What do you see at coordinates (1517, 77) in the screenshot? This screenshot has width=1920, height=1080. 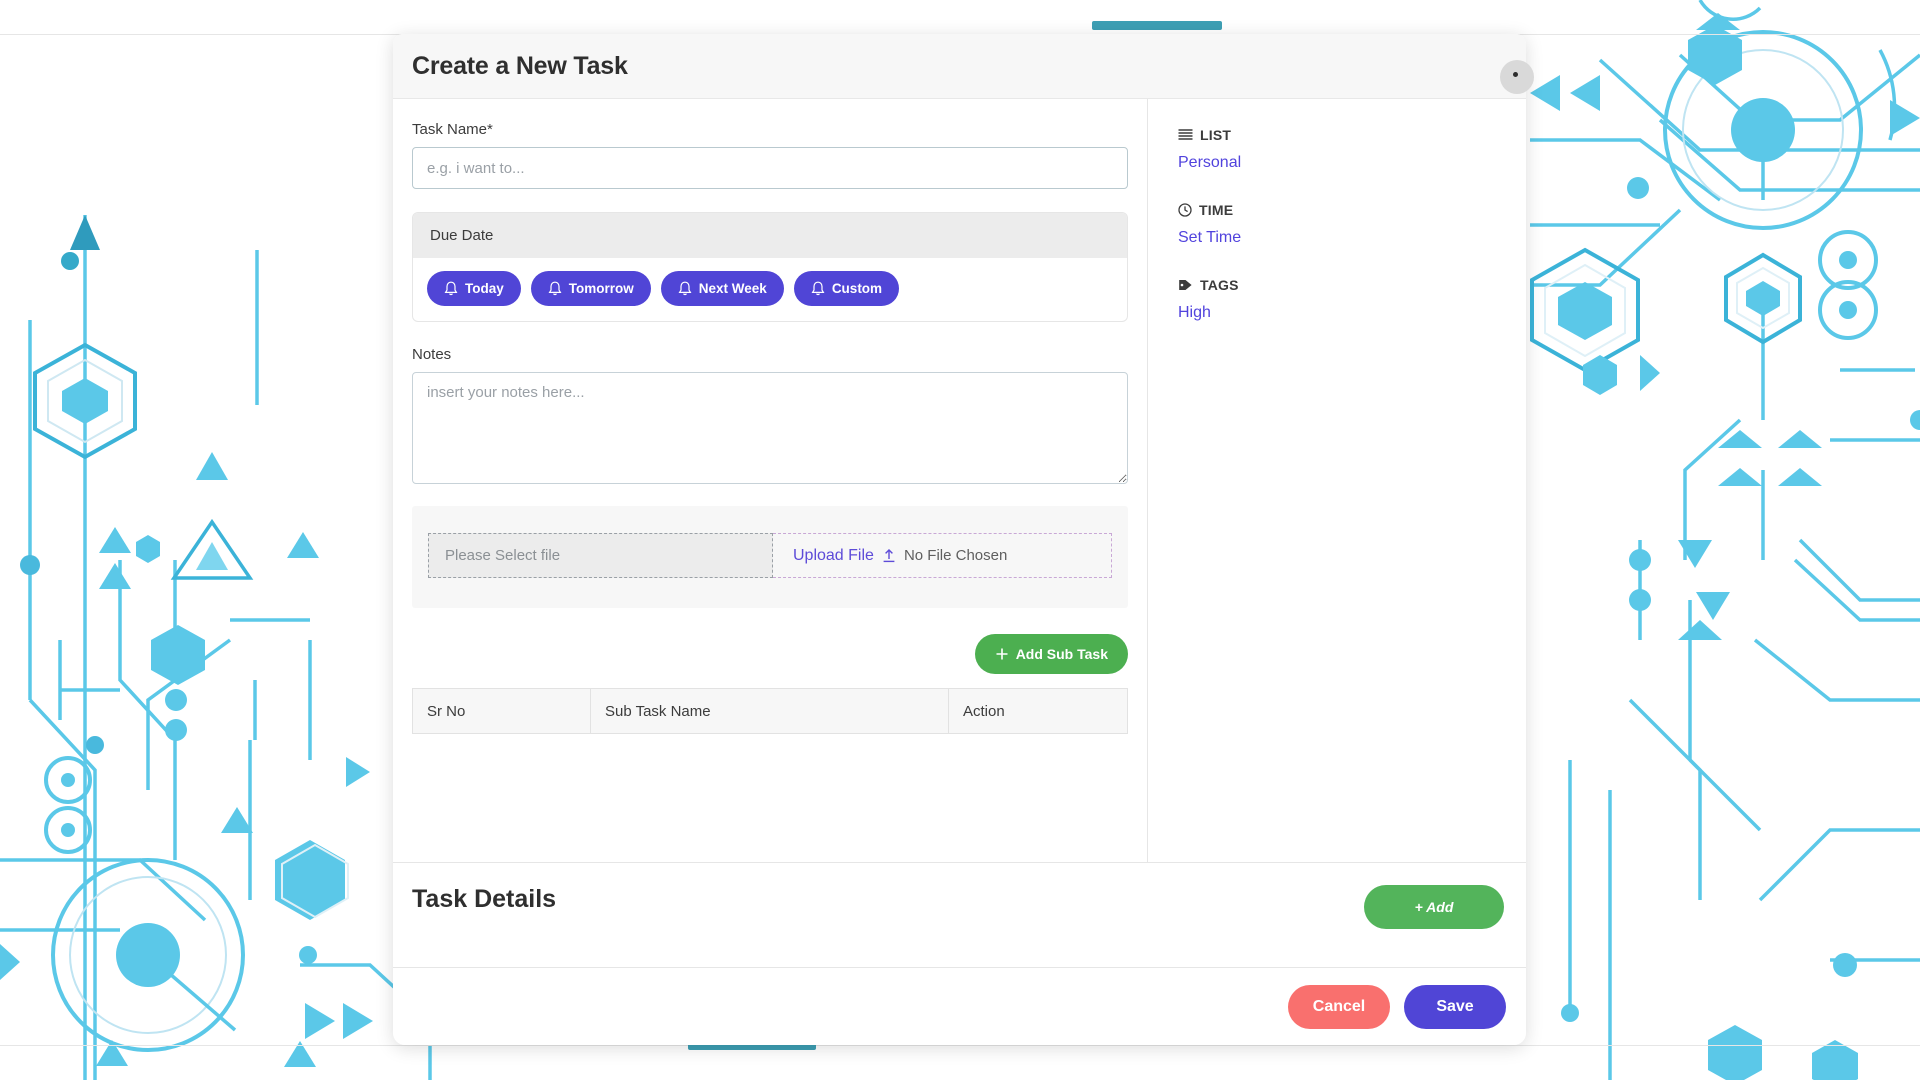 I see `close-icon` at bounding box center [1517, 77].